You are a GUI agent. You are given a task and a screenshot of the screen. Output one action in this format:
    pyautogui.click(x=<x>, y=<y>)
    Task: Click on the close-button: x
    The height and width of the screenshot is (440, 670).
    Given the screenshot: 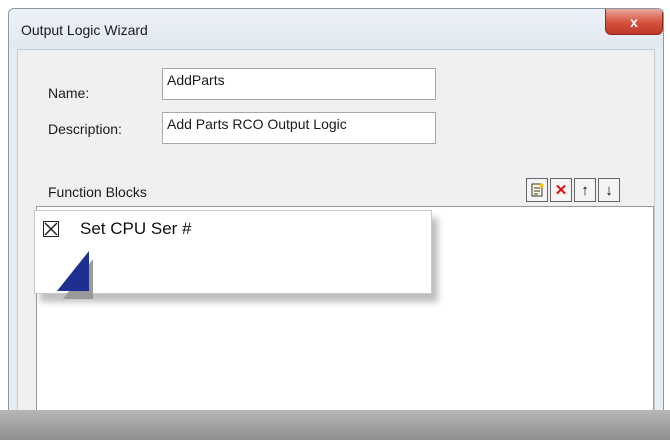 What is the action you would take?
    pyautogui.click(x=634, y=22)
    